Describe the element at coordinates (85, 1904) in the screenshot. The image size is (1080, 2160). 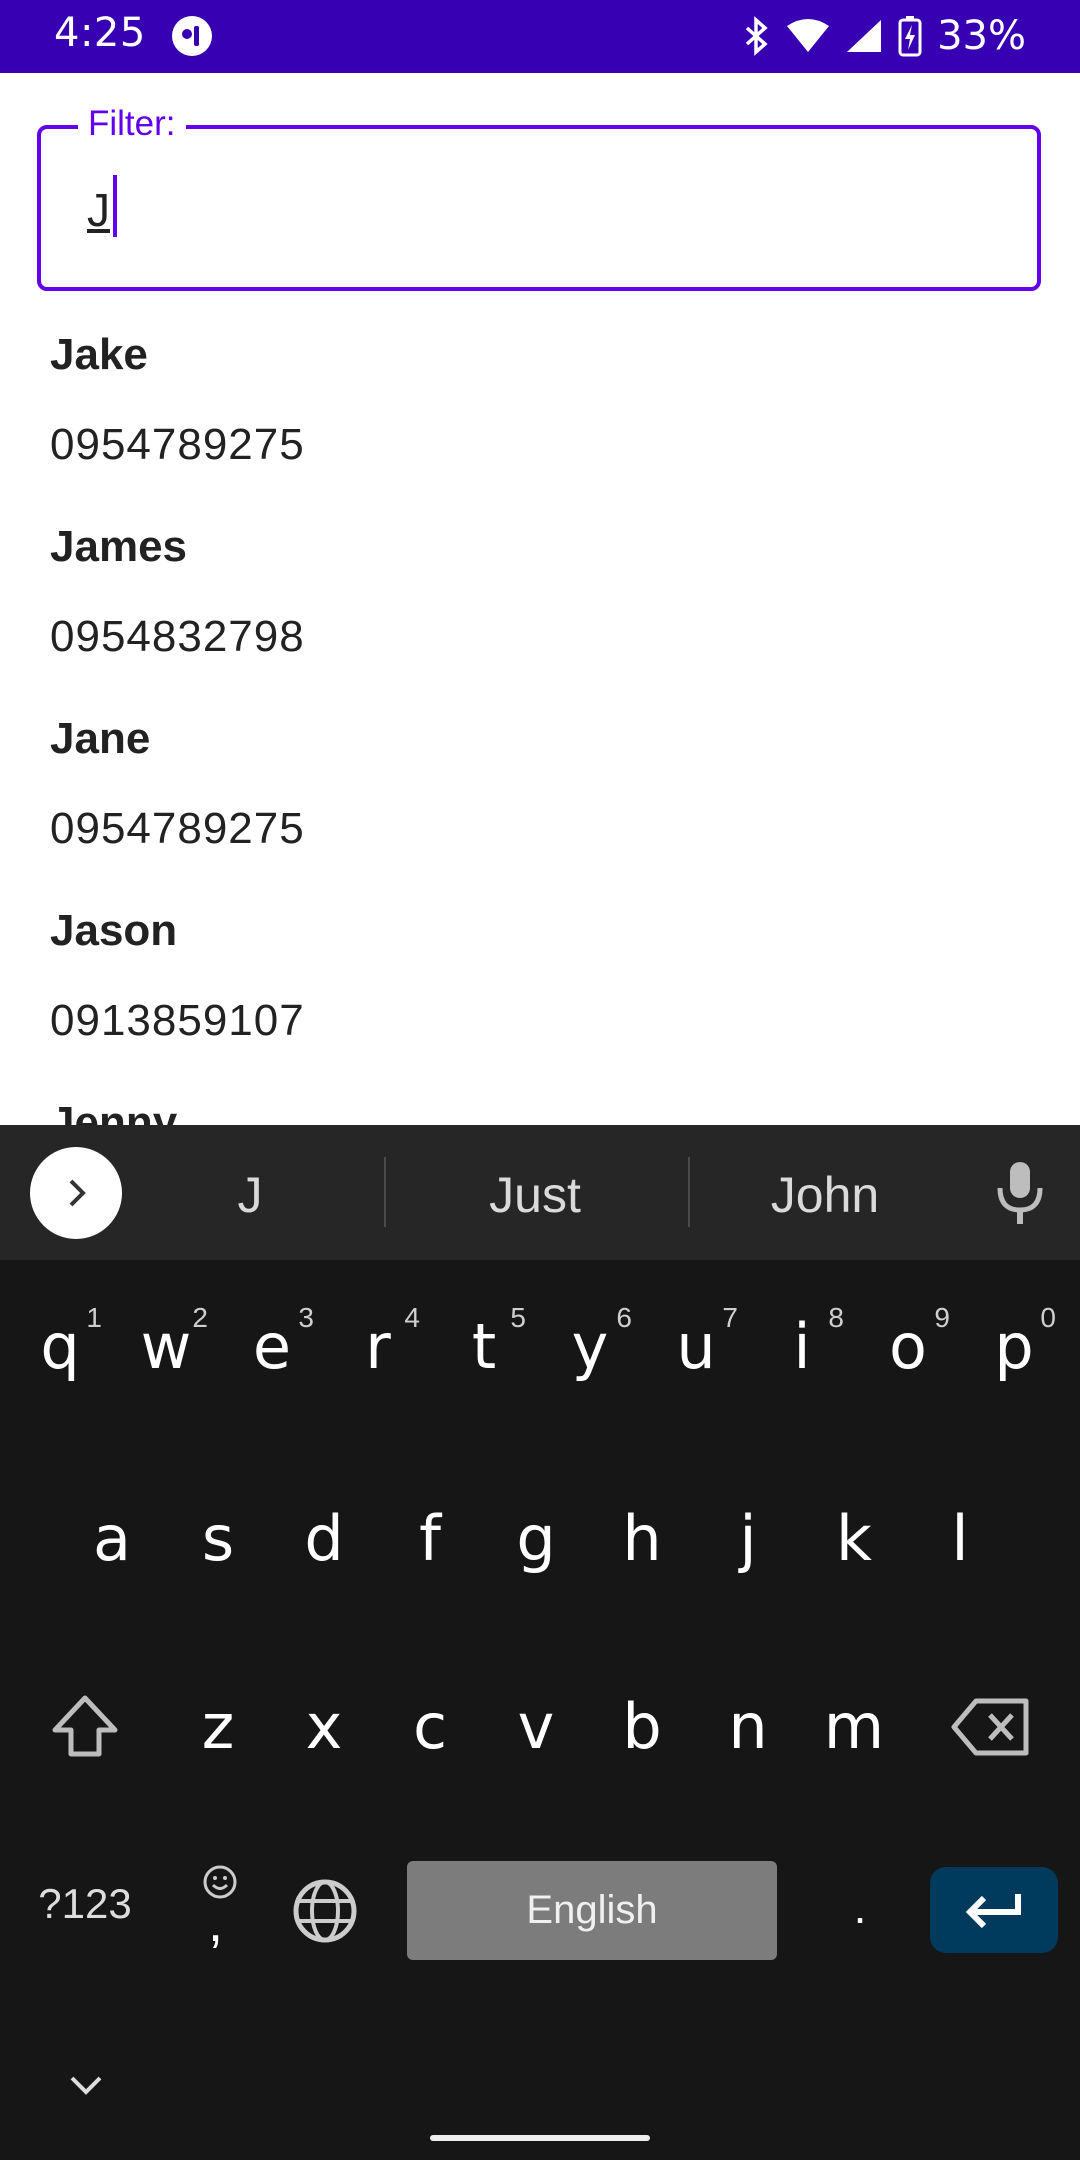
I see `symbols-key: ?123` at that location.